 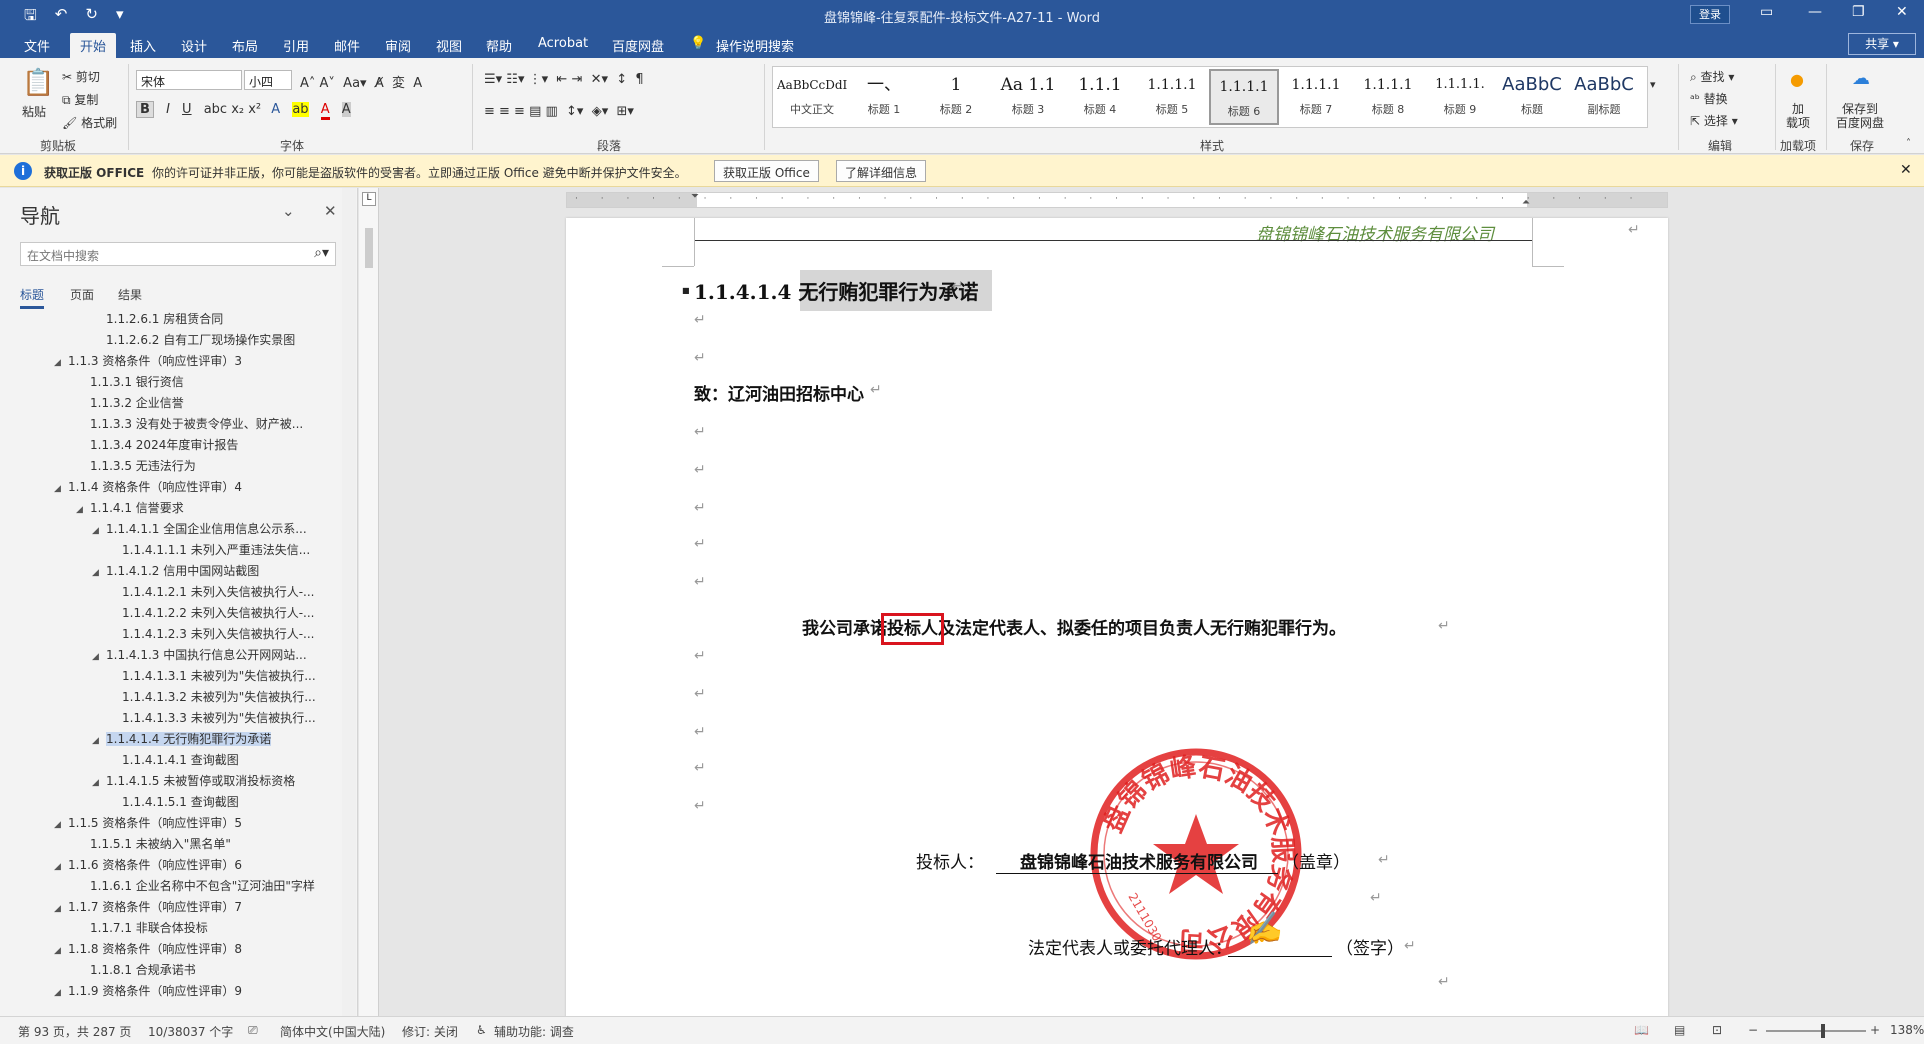 I want to click on page-count: 第 93 页，共 287 页, so click(x=74, y=1031).